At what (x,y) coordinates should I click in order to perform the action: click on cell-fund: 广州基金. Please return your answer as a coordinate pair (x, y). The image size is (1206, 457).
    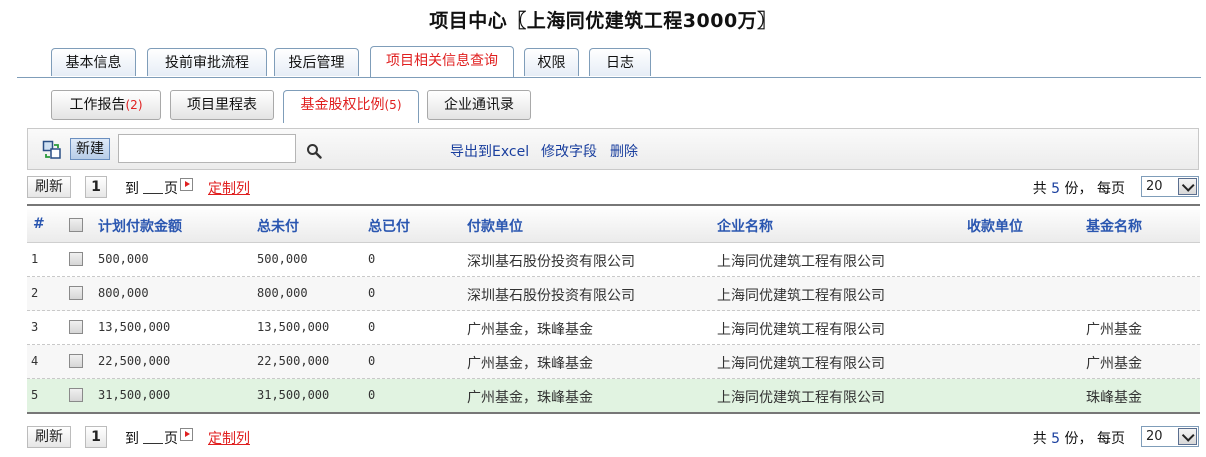
    Looking at the image, I should click on (1114, 330).